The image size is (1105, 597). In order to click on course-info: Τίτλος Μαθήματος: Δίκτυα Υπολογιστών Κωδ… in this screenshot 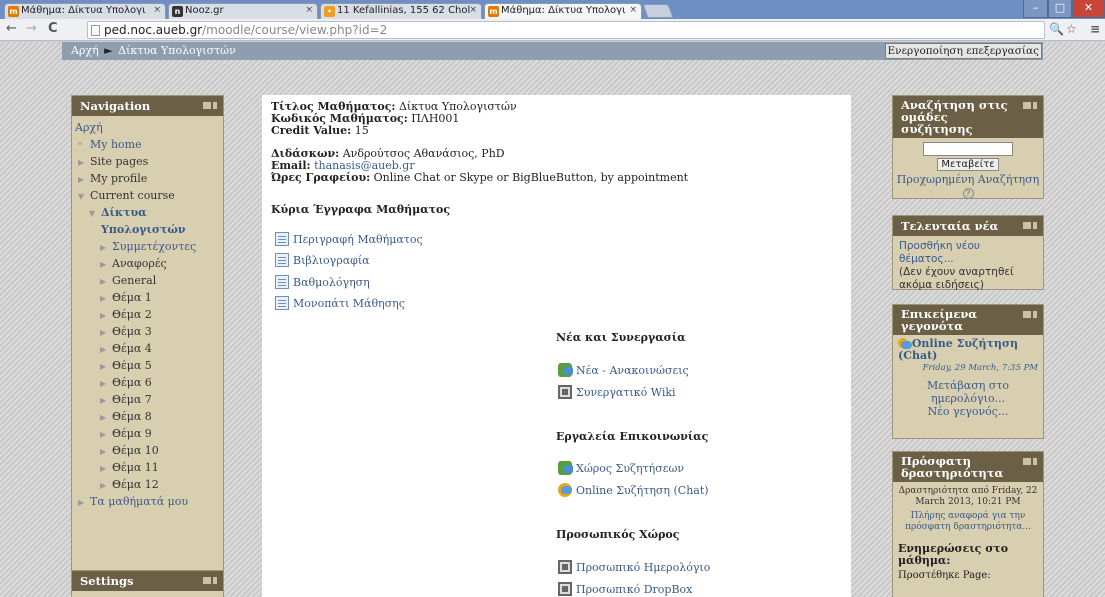, I will do `click(480, 142)`.